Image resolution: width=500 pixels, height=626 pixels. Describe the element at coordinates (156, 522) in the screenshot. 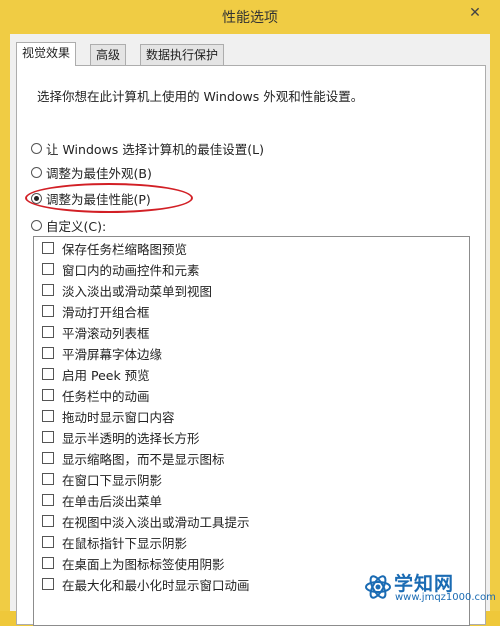

I see `checkbox-label: 在视图中淡入淡出或滑动工具提示` at that location.